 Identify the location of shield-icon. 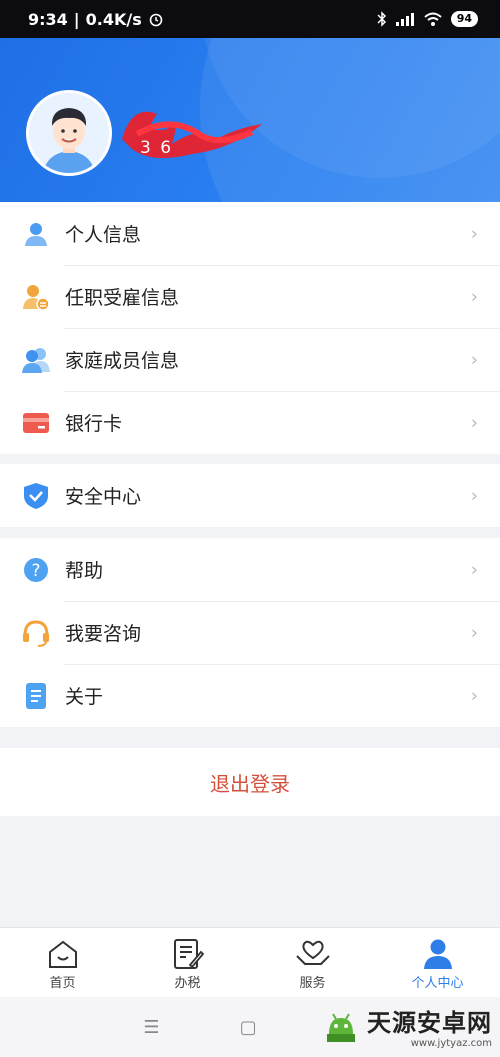
(36, 496).